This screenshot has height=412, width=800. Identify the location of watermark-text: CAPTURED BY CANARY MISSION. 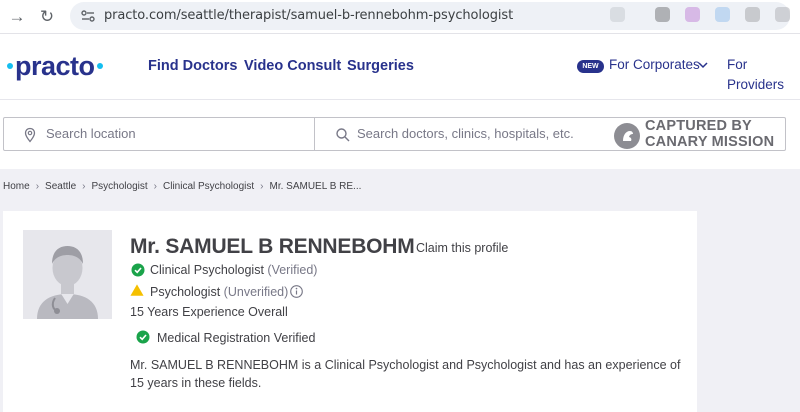
(709, 134).